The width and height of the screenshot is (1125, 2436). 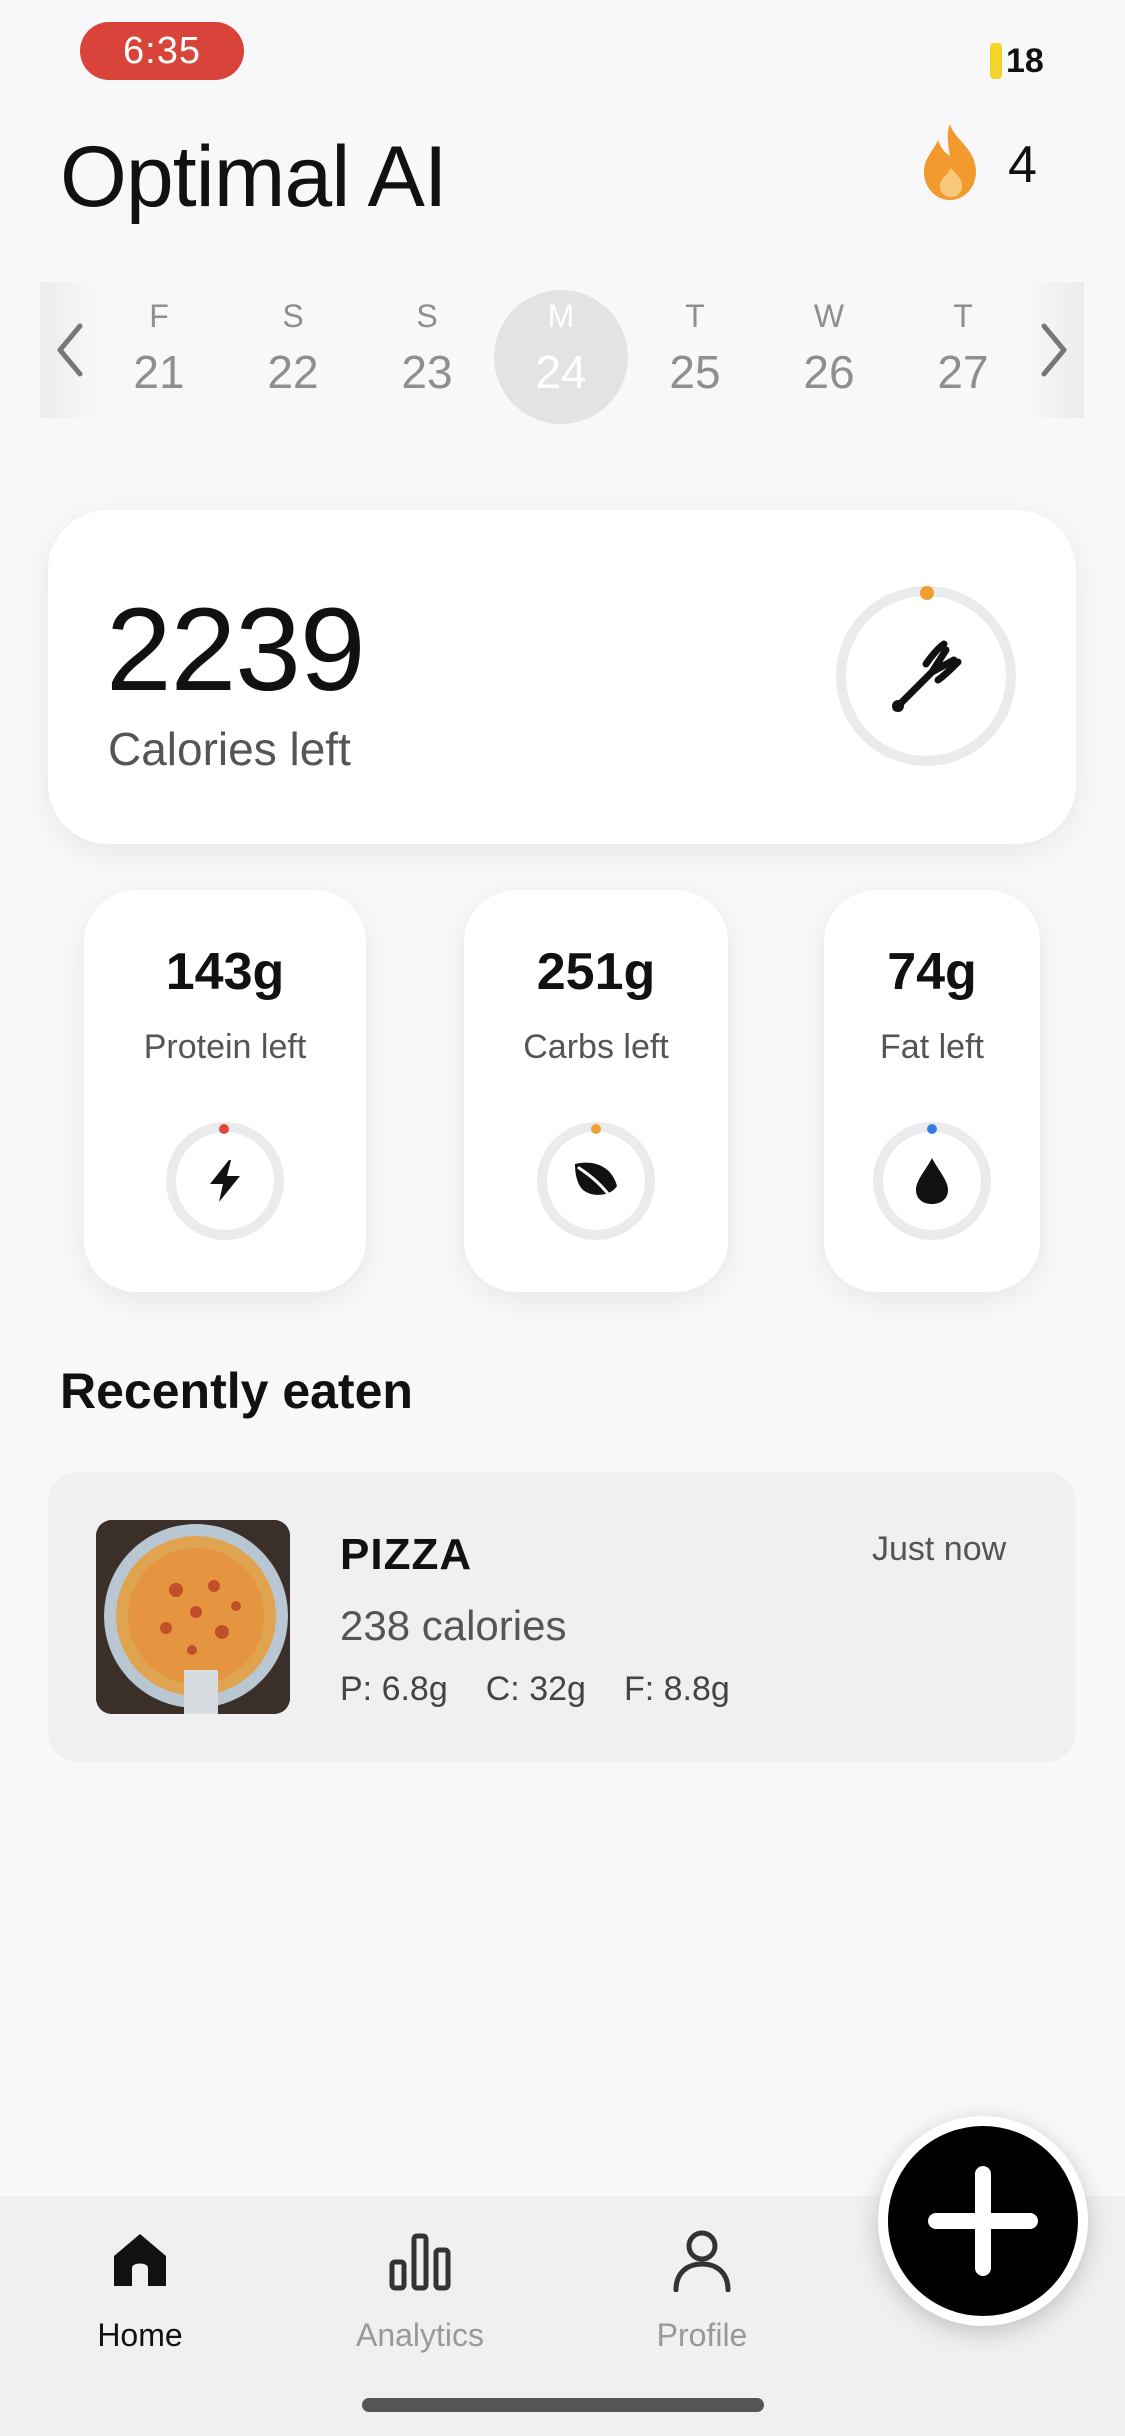 I want to click on protein-label: Protein left, so click(x=225, y=1047).